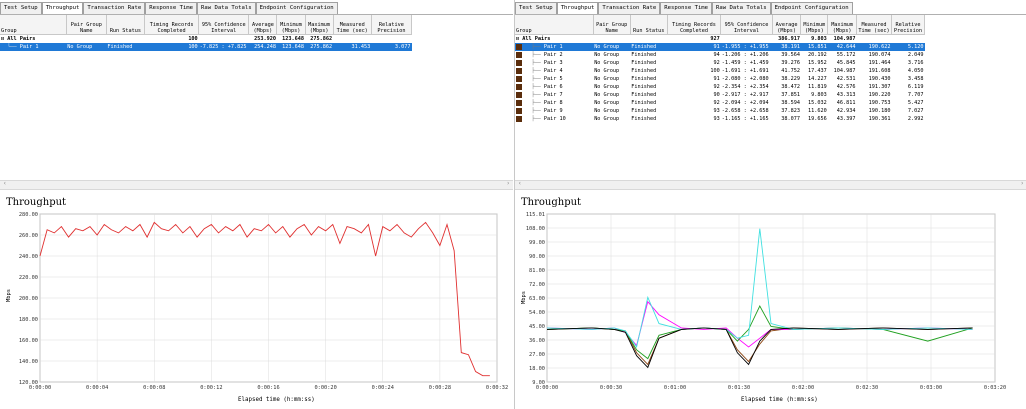  What do you see at coordinates (383, 388) in the screenshot?
I see `x-tick-label: 0:00:24` at bounding box center [383, 388].